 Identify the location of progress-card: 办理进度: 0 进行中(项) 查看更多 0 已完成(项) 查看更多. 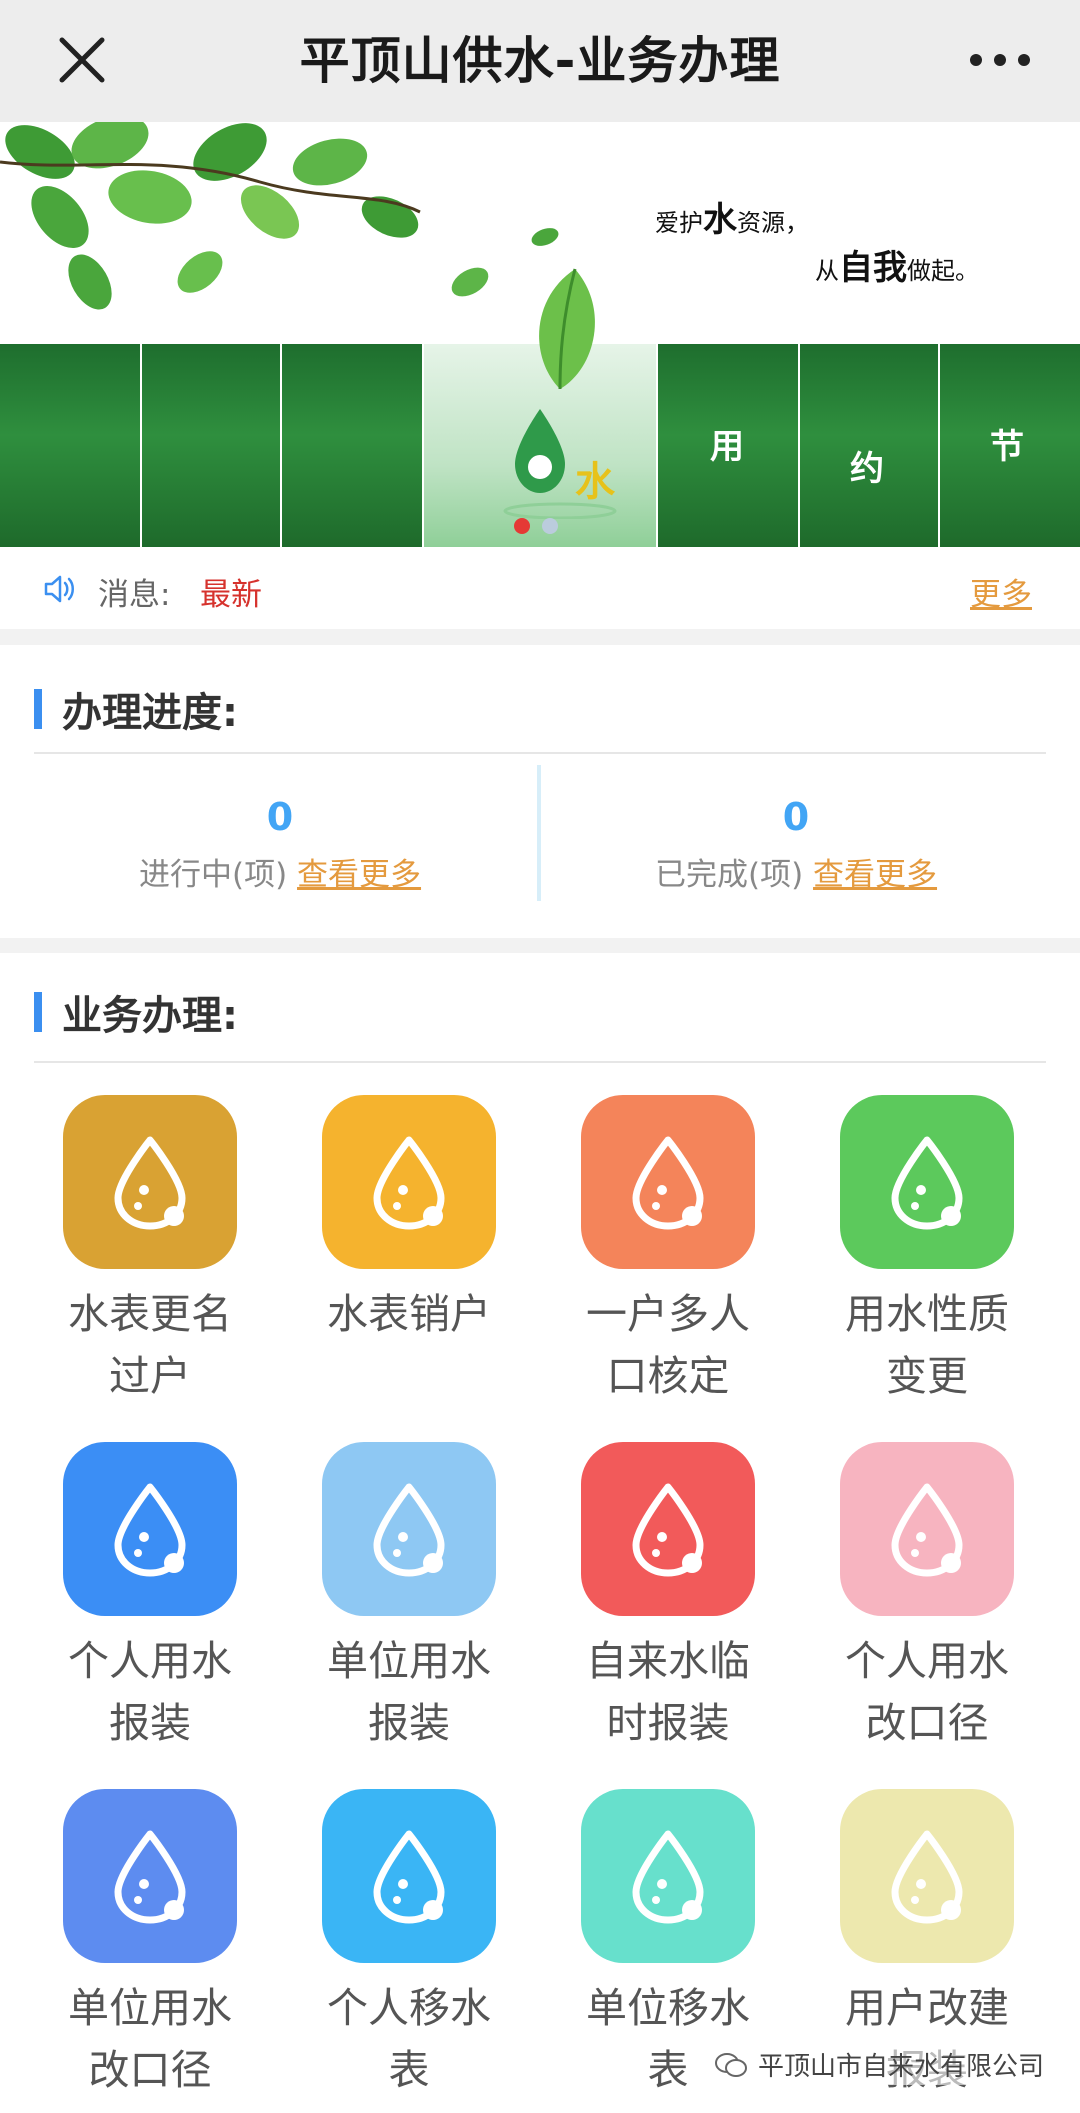
(540, 791).